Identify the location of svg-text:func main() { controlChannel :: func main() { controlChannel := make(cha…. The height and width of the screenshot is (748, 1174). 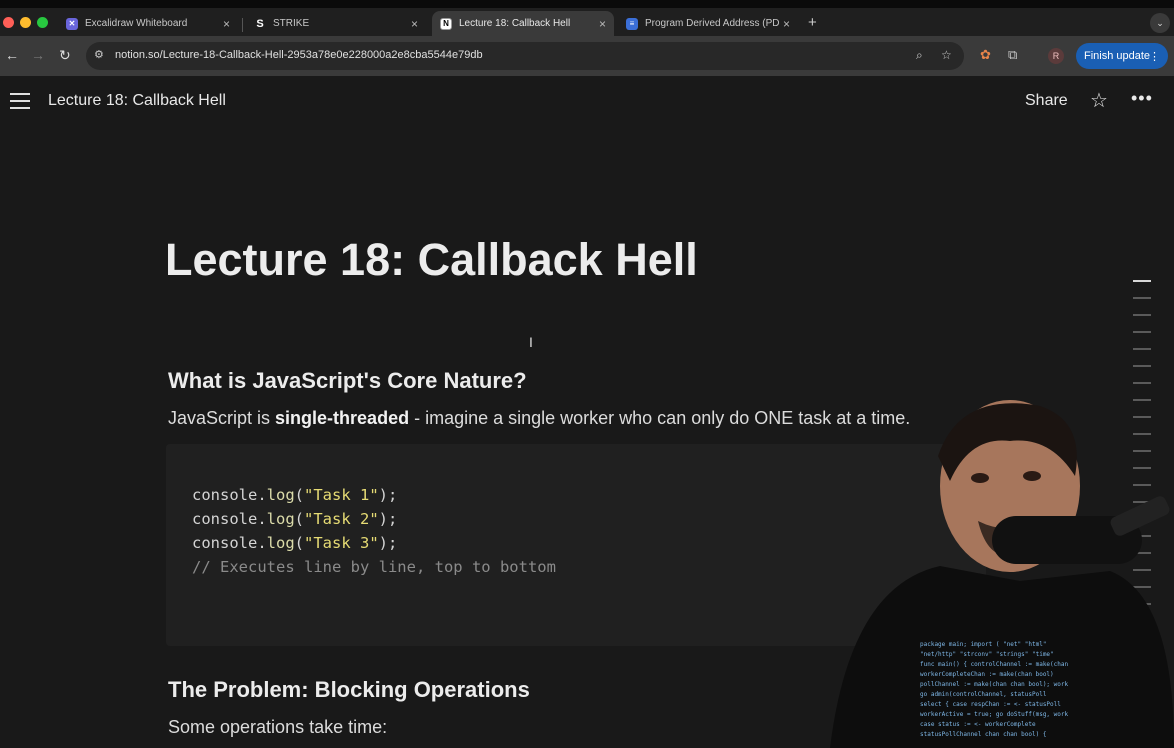
(994, 664).